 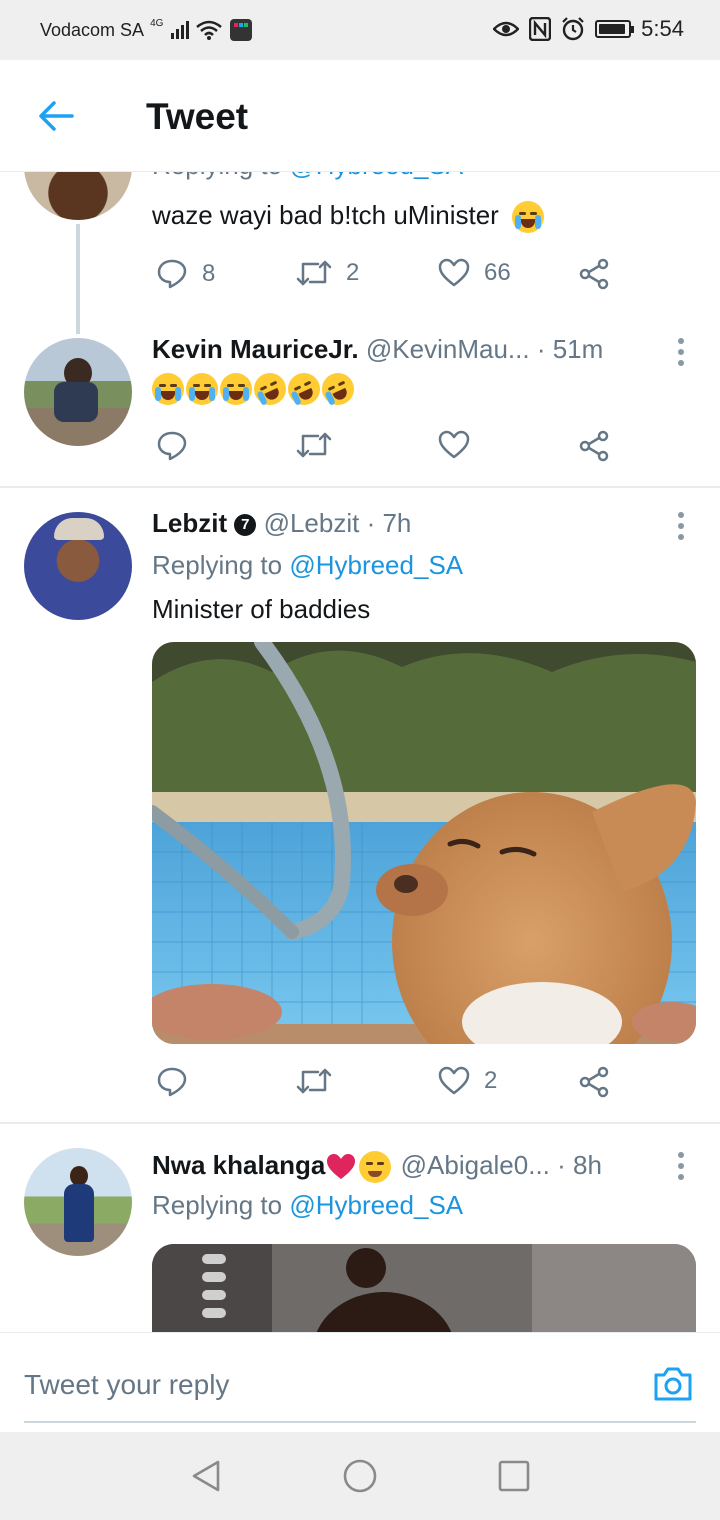 I want to click on tweet-header: Kevin MauriceJr. @KevinMau... · 51m, so click(x=377, y=349).